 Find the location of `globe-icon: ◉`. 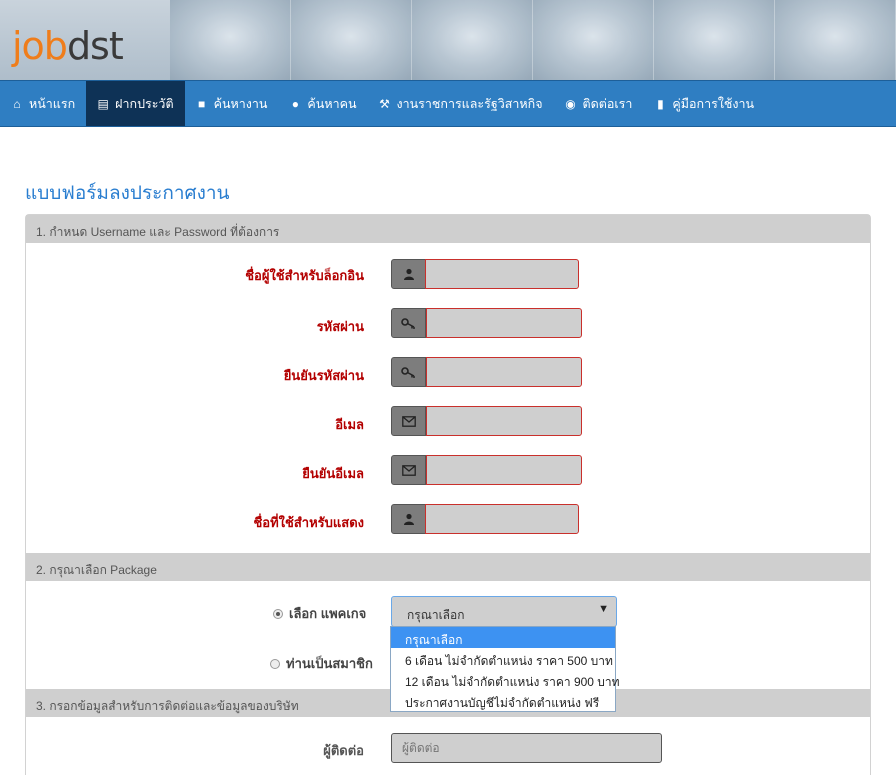

globe-icon: ◉ is located at coordinates (570, 103).